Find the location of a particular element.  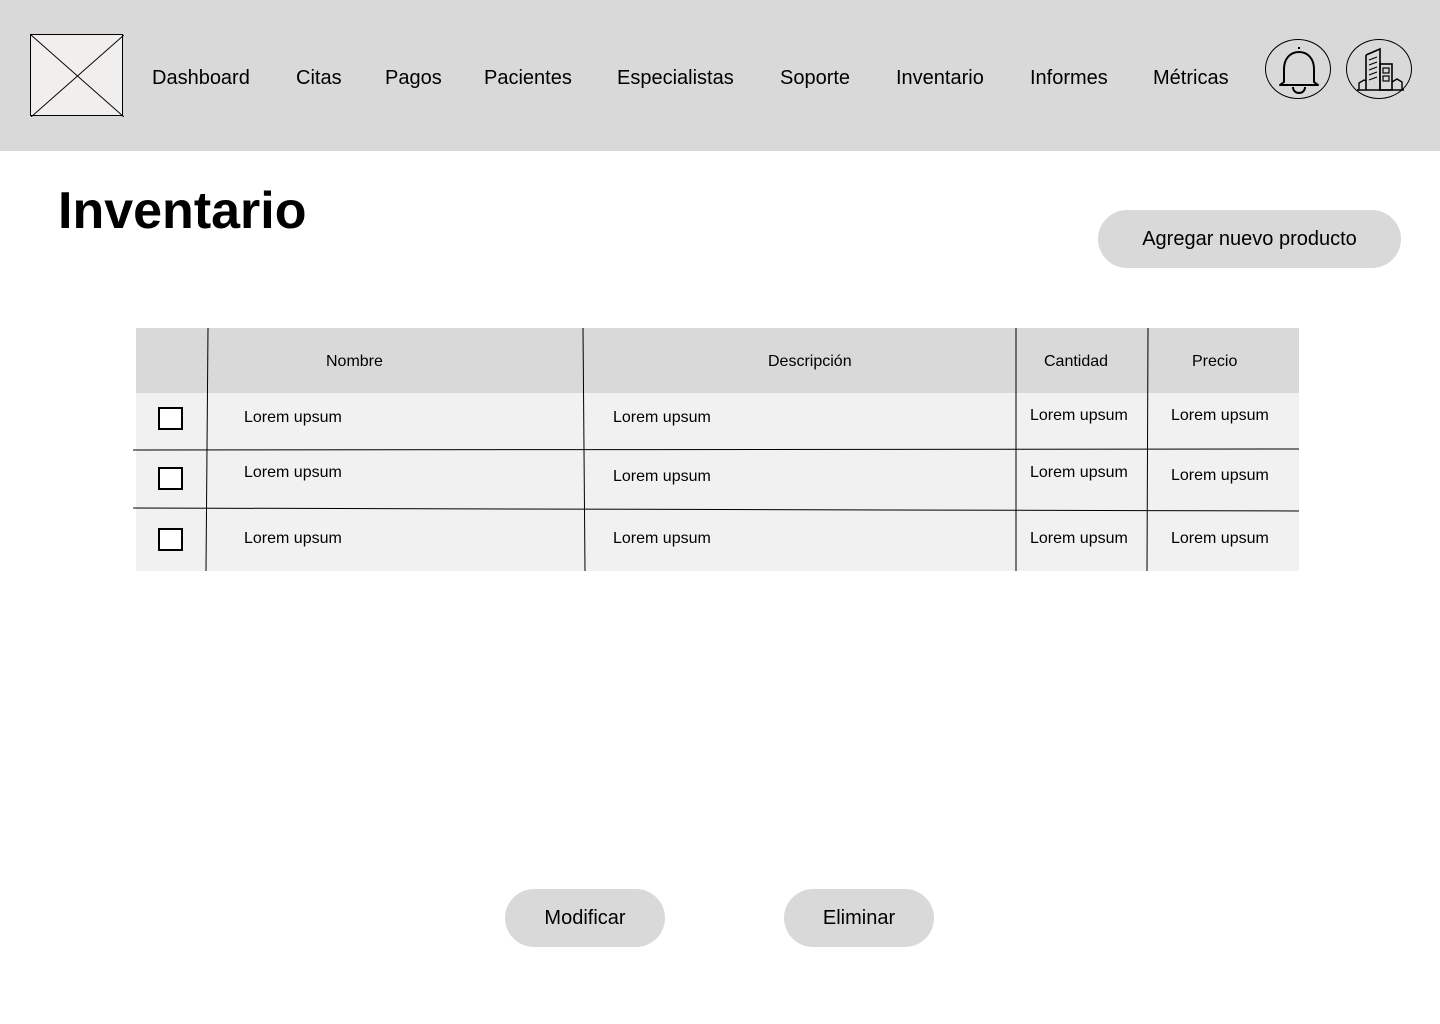

nav-soporte: Soporte is located at coordinates (815, 78).